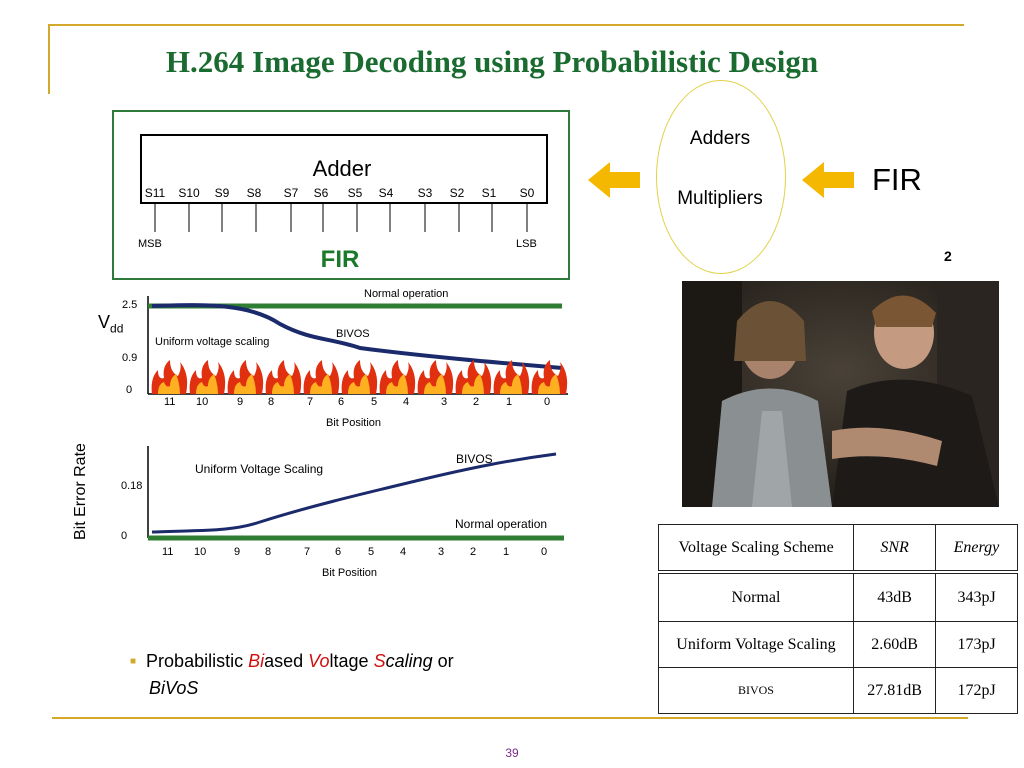  I want to click on bullet-text: or, so click(443, 661).